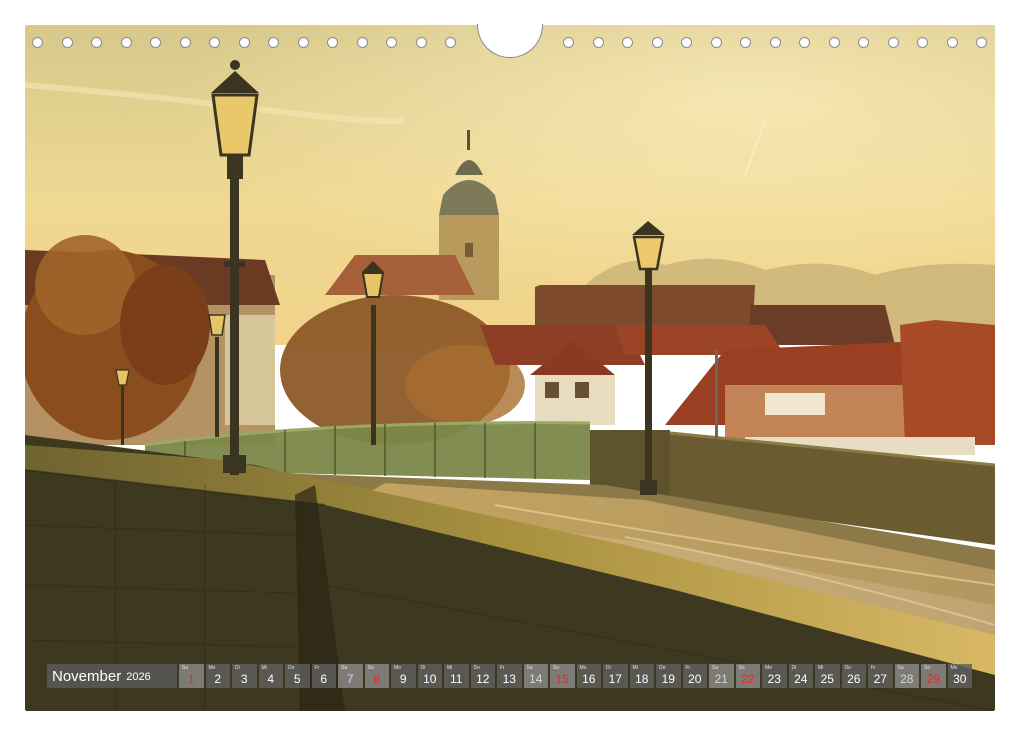 This screenshot has height=735, width=1020. Describe the element at coordinates (721, 679) in the screenshot. I see `day-number: 21` at that location.